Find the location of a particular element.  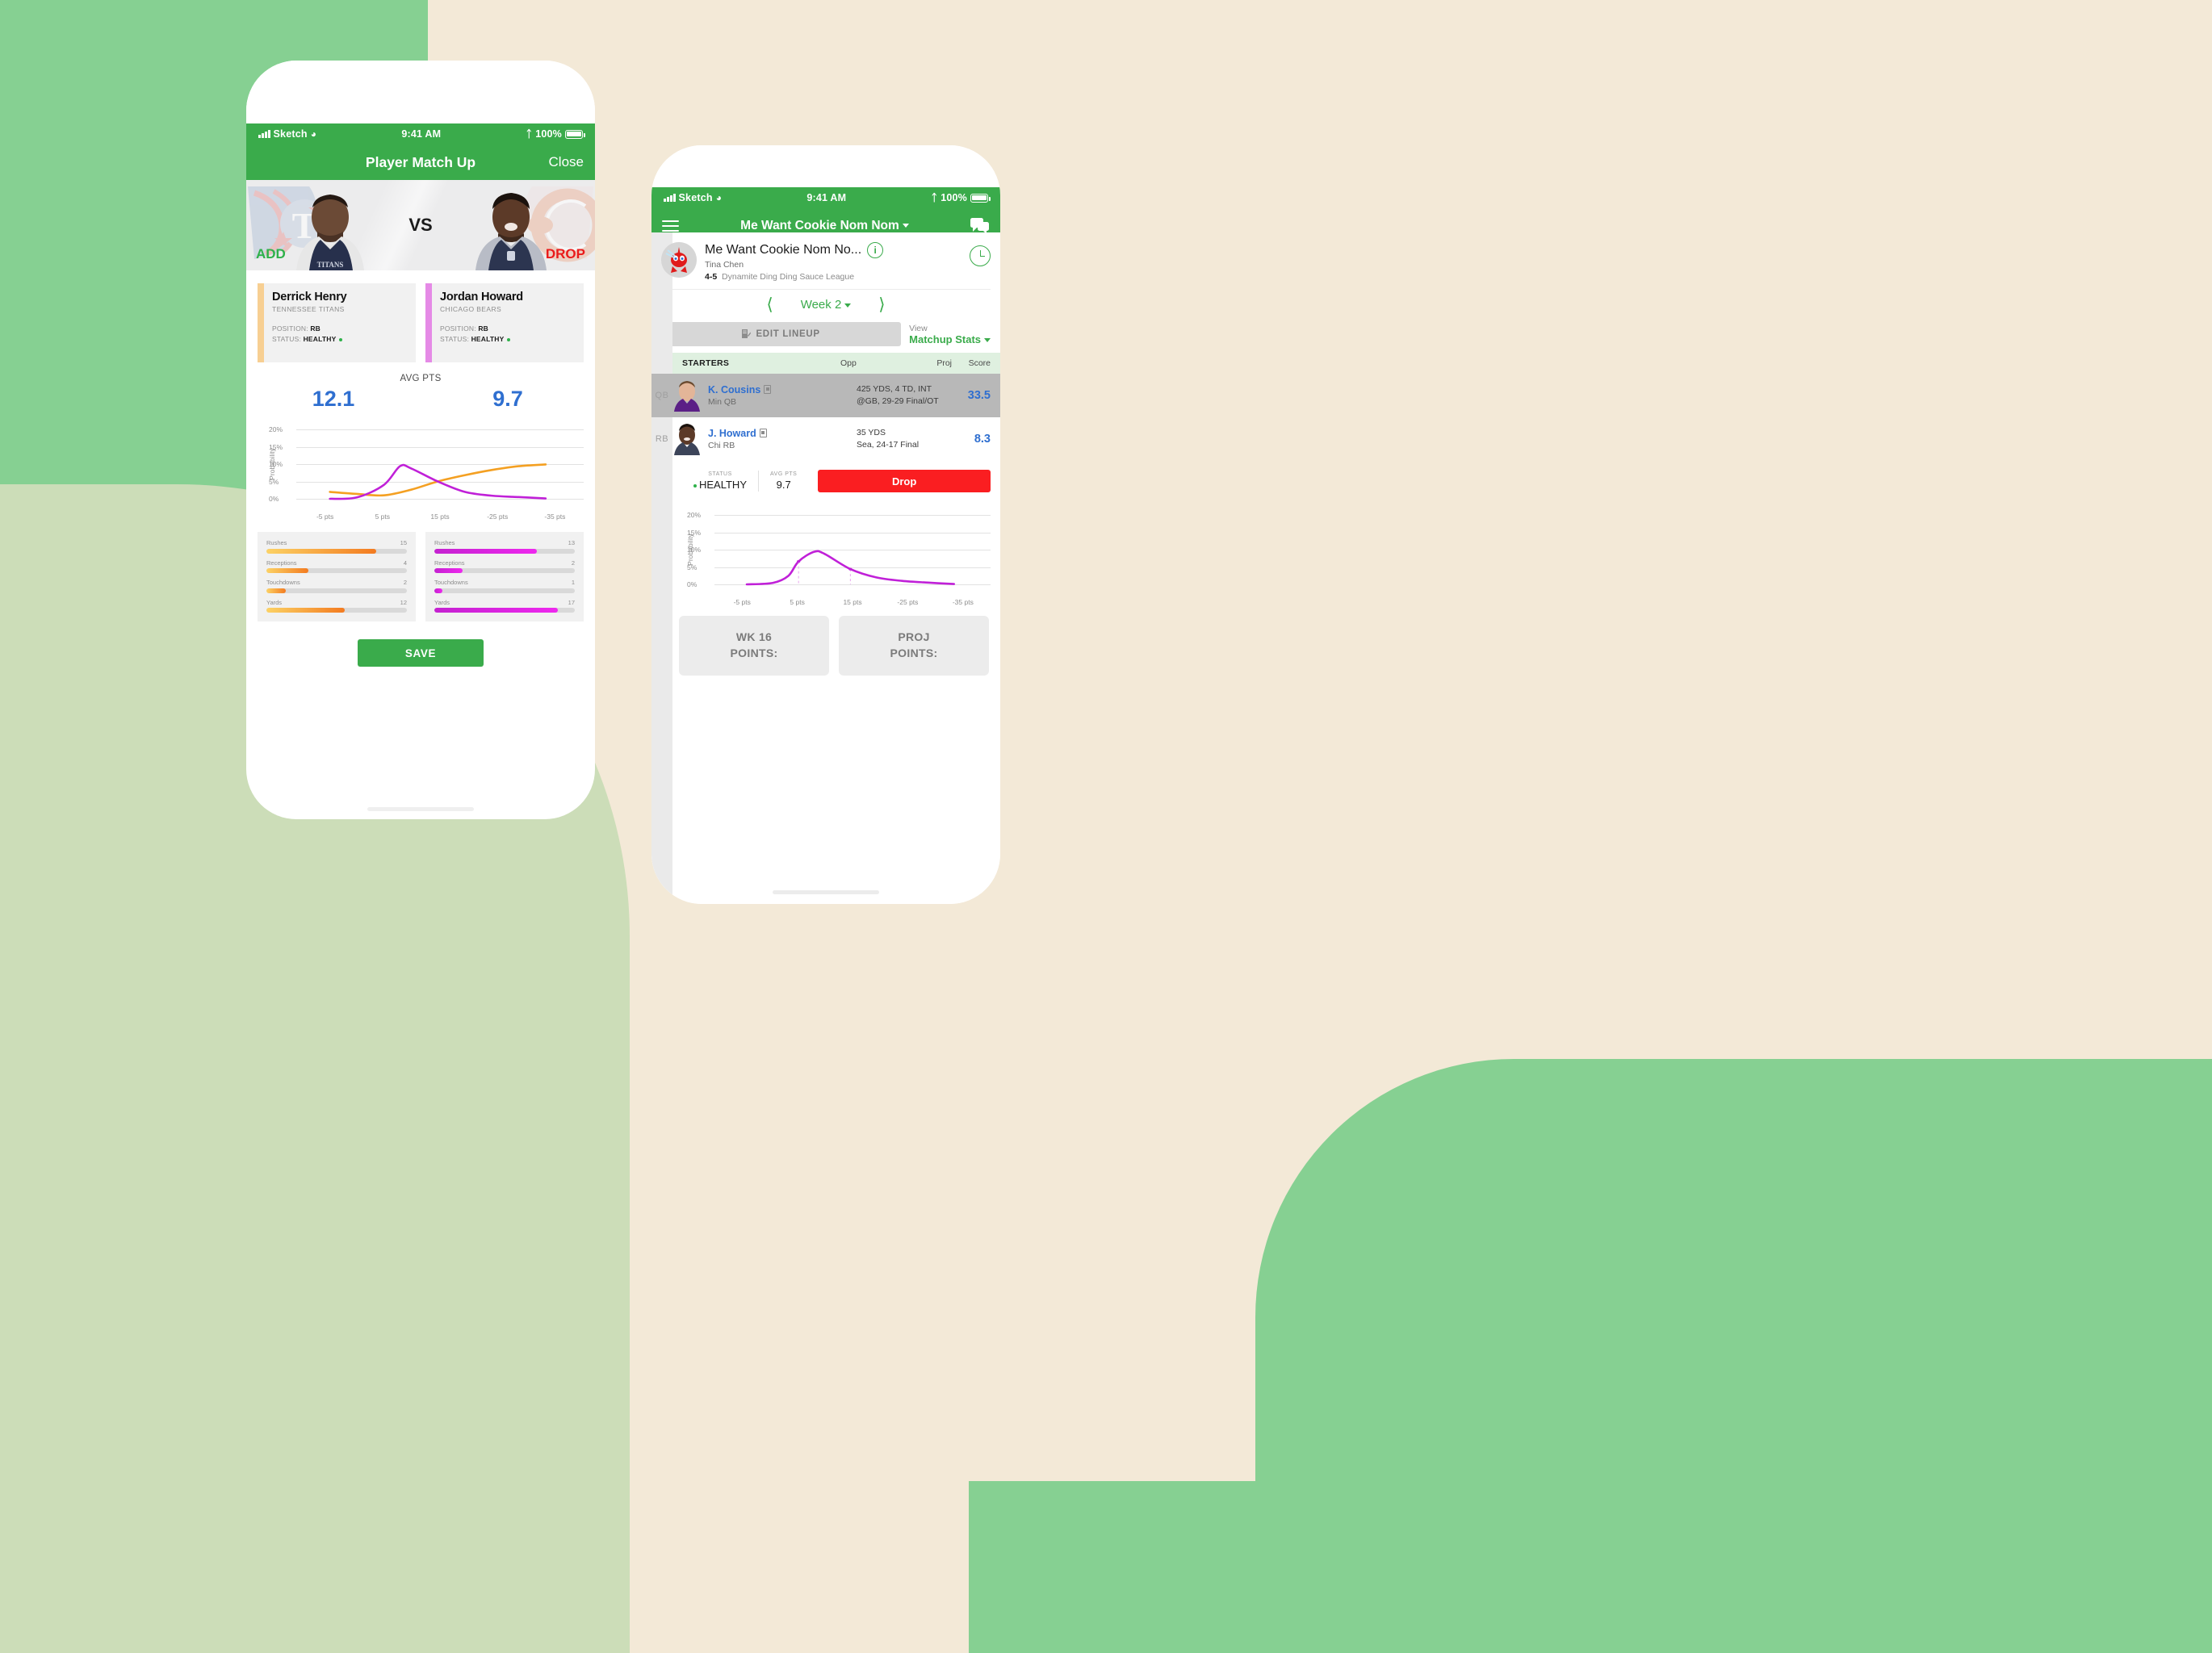

row-position: RB is located at coordinates (662, 439).